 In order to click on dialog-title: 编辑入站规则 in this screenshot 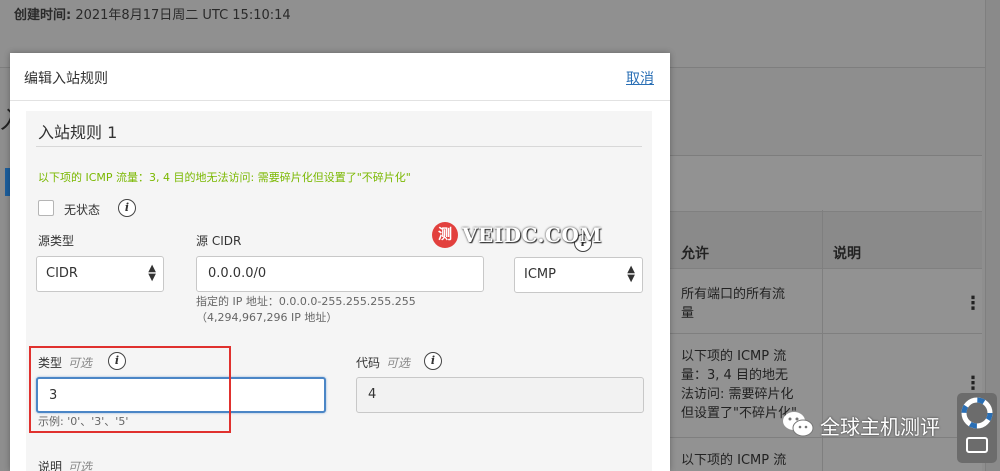, I will do `click(66, 79)`.